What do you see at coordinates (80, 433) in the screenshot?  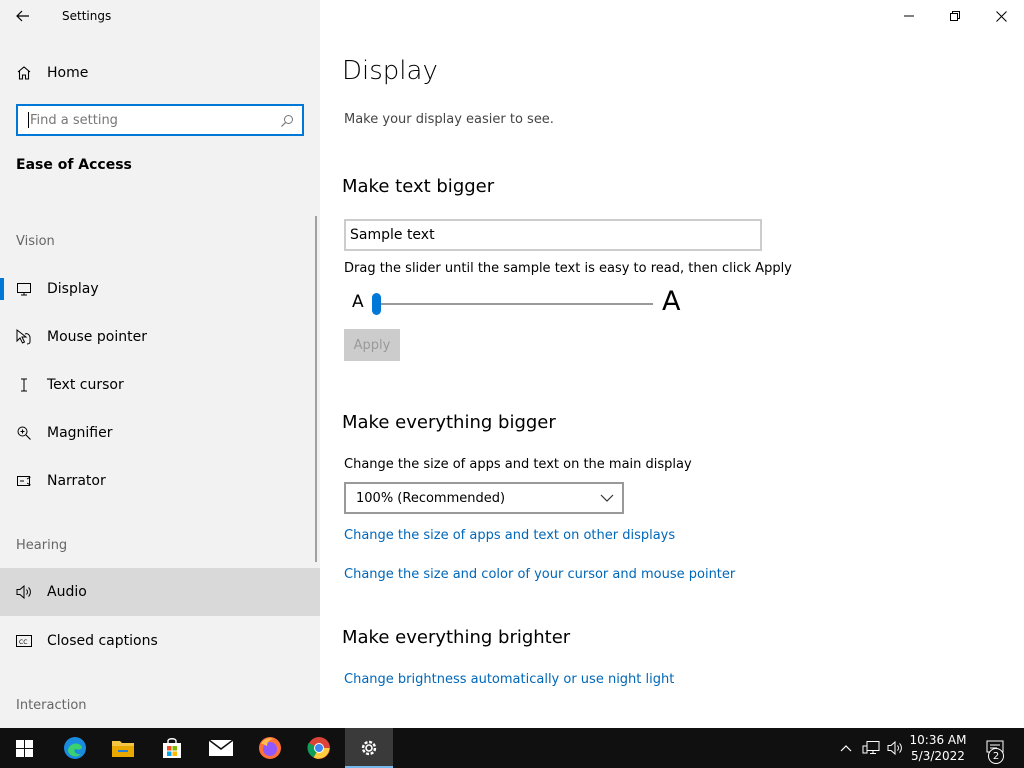 I see `sidebar-item-label: Magnifier` at bounding box center [80, 433].